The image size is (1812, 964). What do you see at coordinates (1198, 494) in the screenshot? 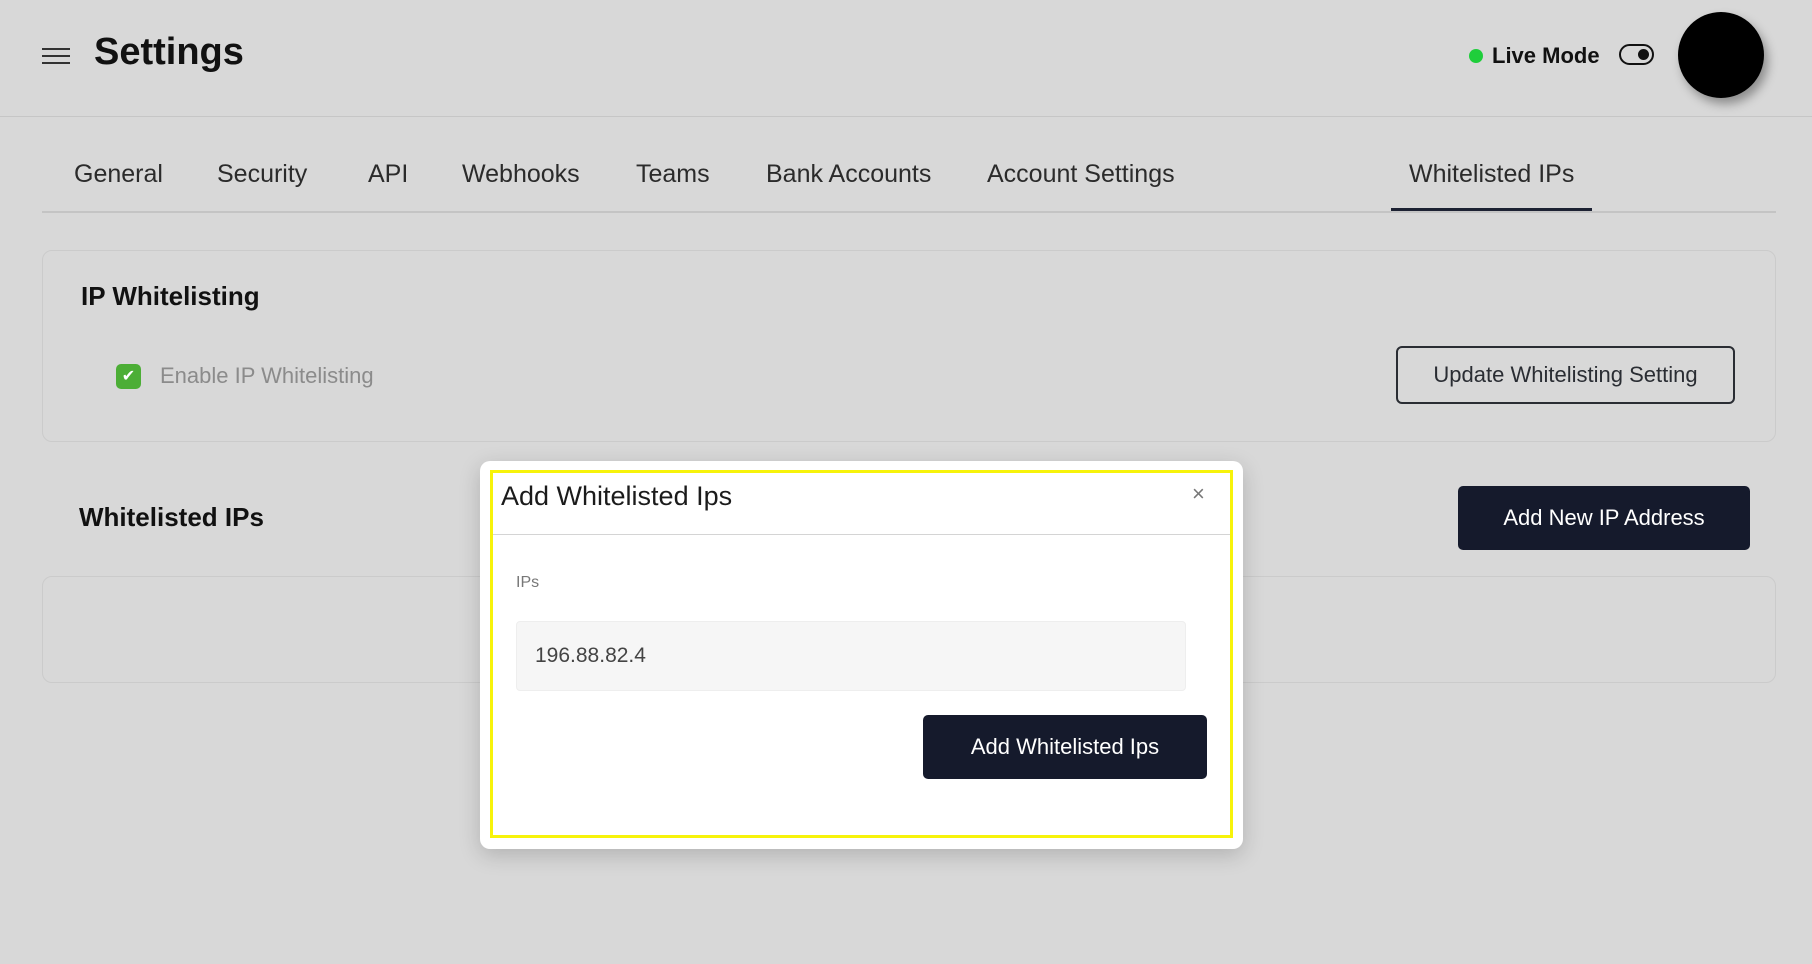
I see `close-icon: ×` at bounding box center [1198, 494].